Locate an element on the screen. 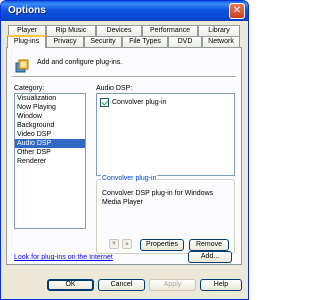 The image size is (320, 300). category-item-video-dsp: Video DSP is located at coordinates (50, 134).